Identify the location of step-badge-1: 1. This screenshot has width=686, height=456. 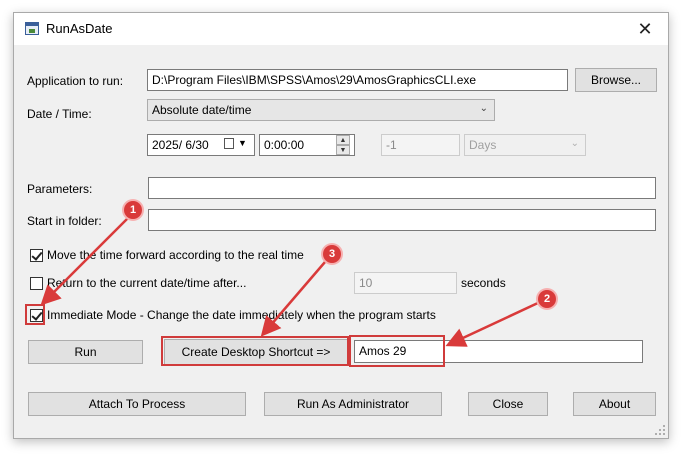
(133, 210).